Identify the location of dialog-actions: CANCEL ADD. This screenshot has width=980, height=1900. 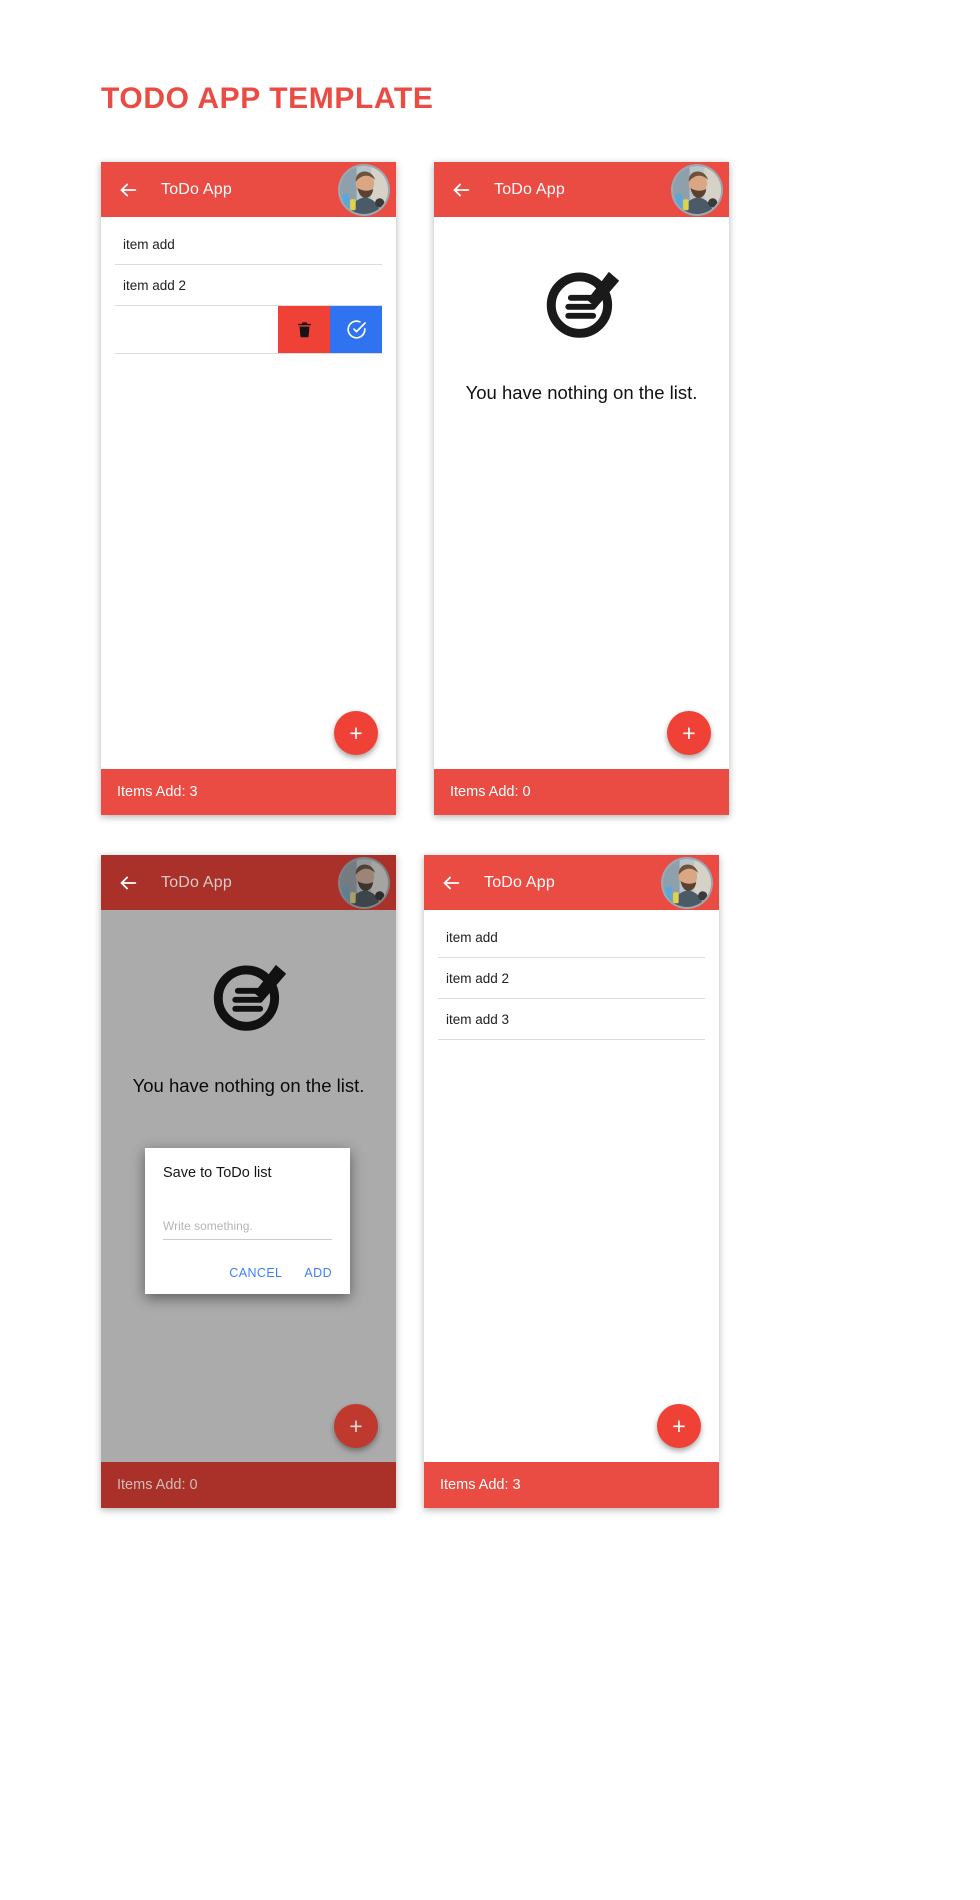
(247, 1276).